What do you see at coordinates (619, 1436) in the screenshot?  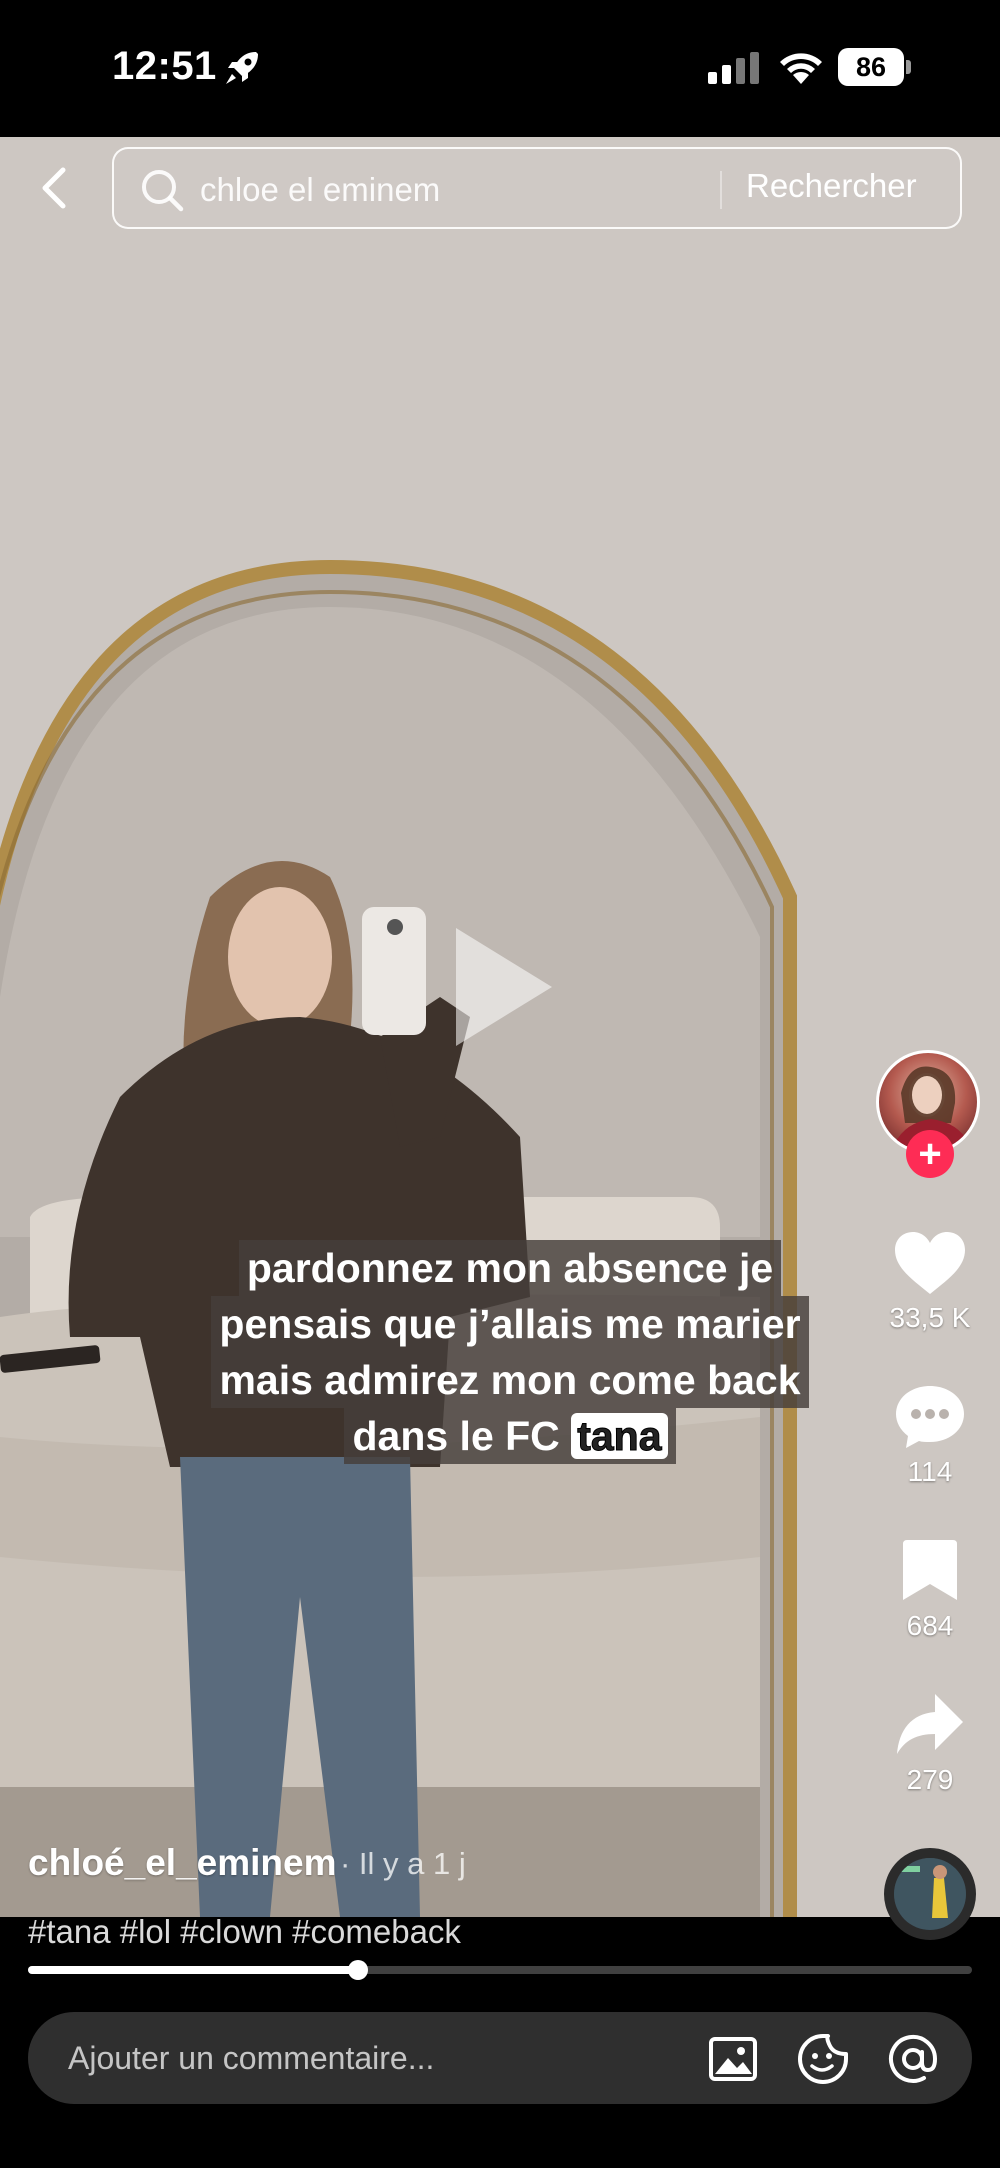 I see `caption-tag: tana` at bounding box center [619, 1436].